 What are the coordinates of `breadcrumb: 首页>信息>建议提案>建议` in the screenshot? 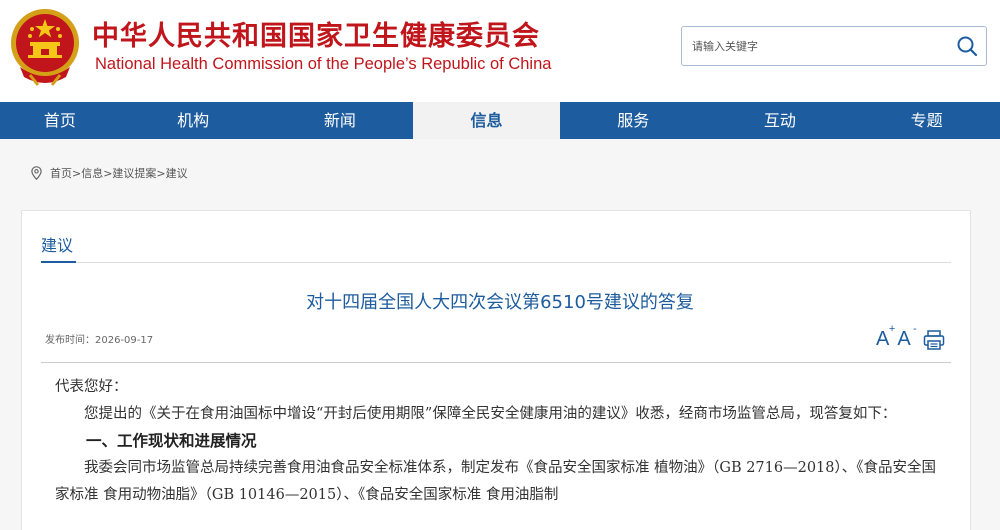 It's located at (109, 173).